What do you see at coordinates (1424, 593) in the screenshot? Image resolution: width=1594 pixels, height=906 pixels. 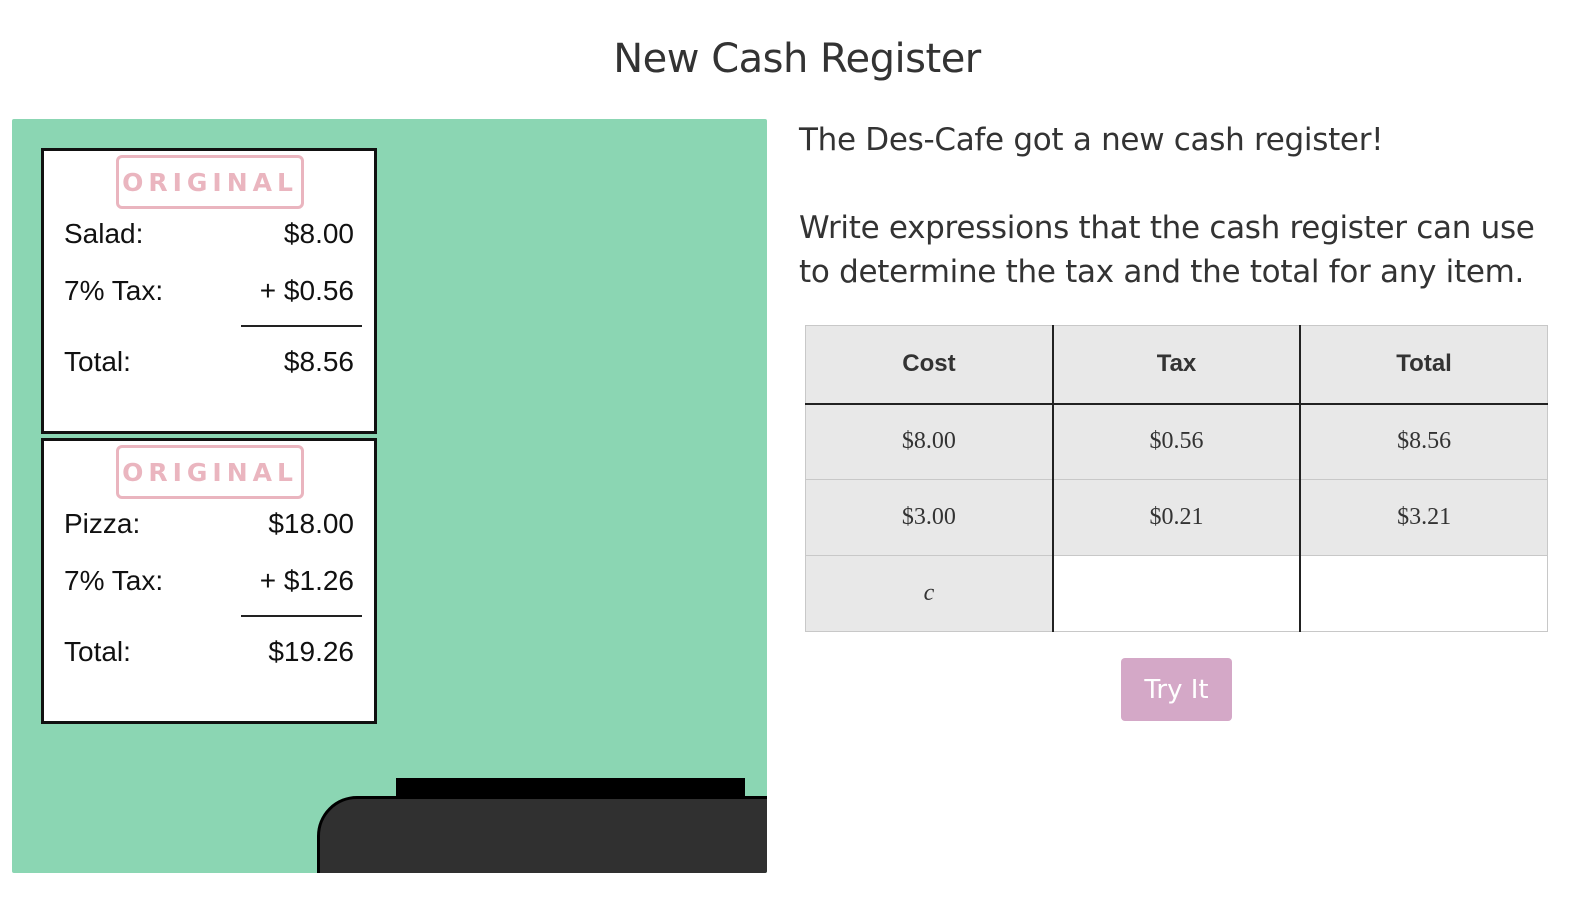 I see `total-expression-input` at bounding box center [1424, 593].